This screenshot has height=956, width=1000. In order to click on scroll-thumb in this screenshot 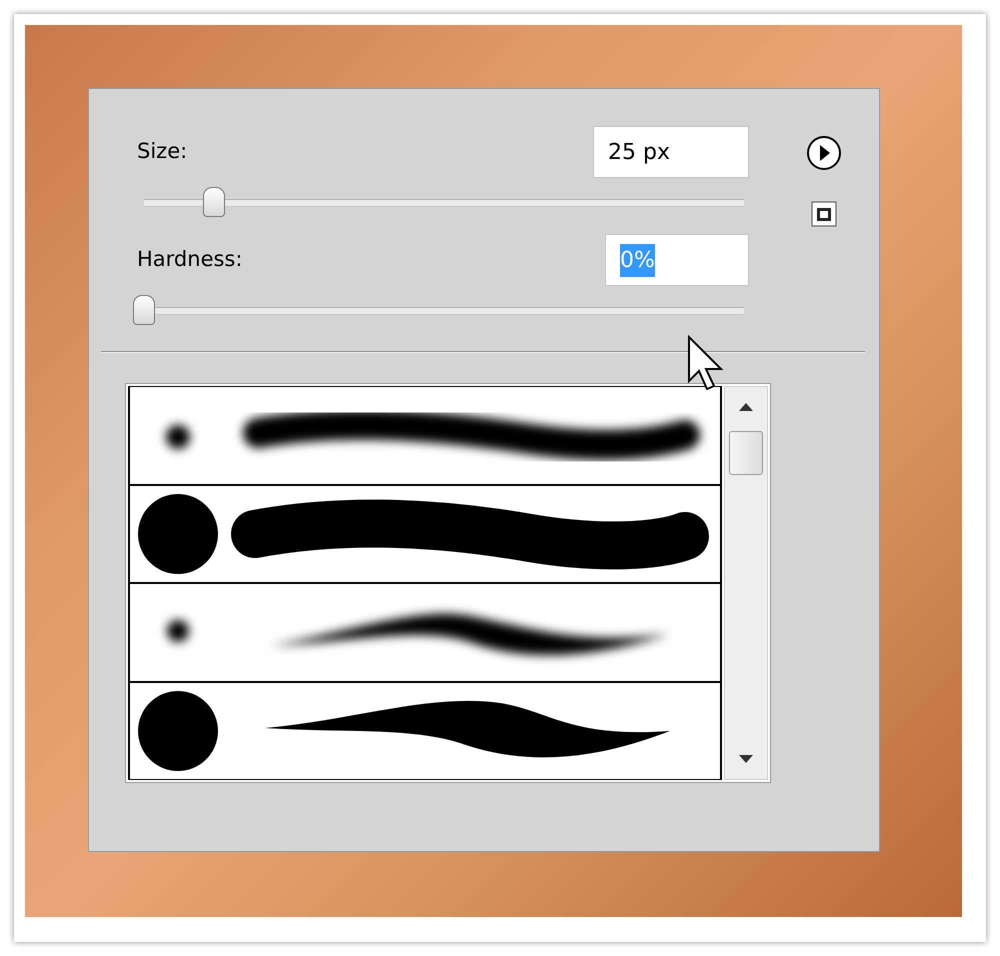, I will do `click(746, 453)`.